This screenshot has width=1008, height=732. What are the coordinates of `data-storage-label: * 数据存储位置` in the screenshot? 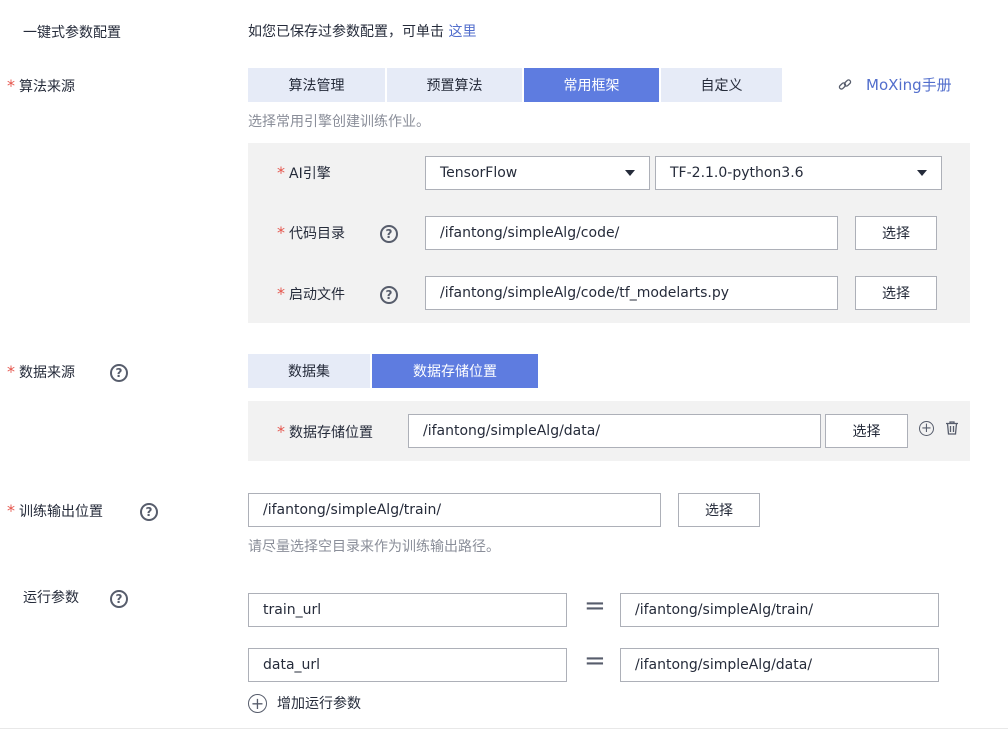 It's located at (325, 432).